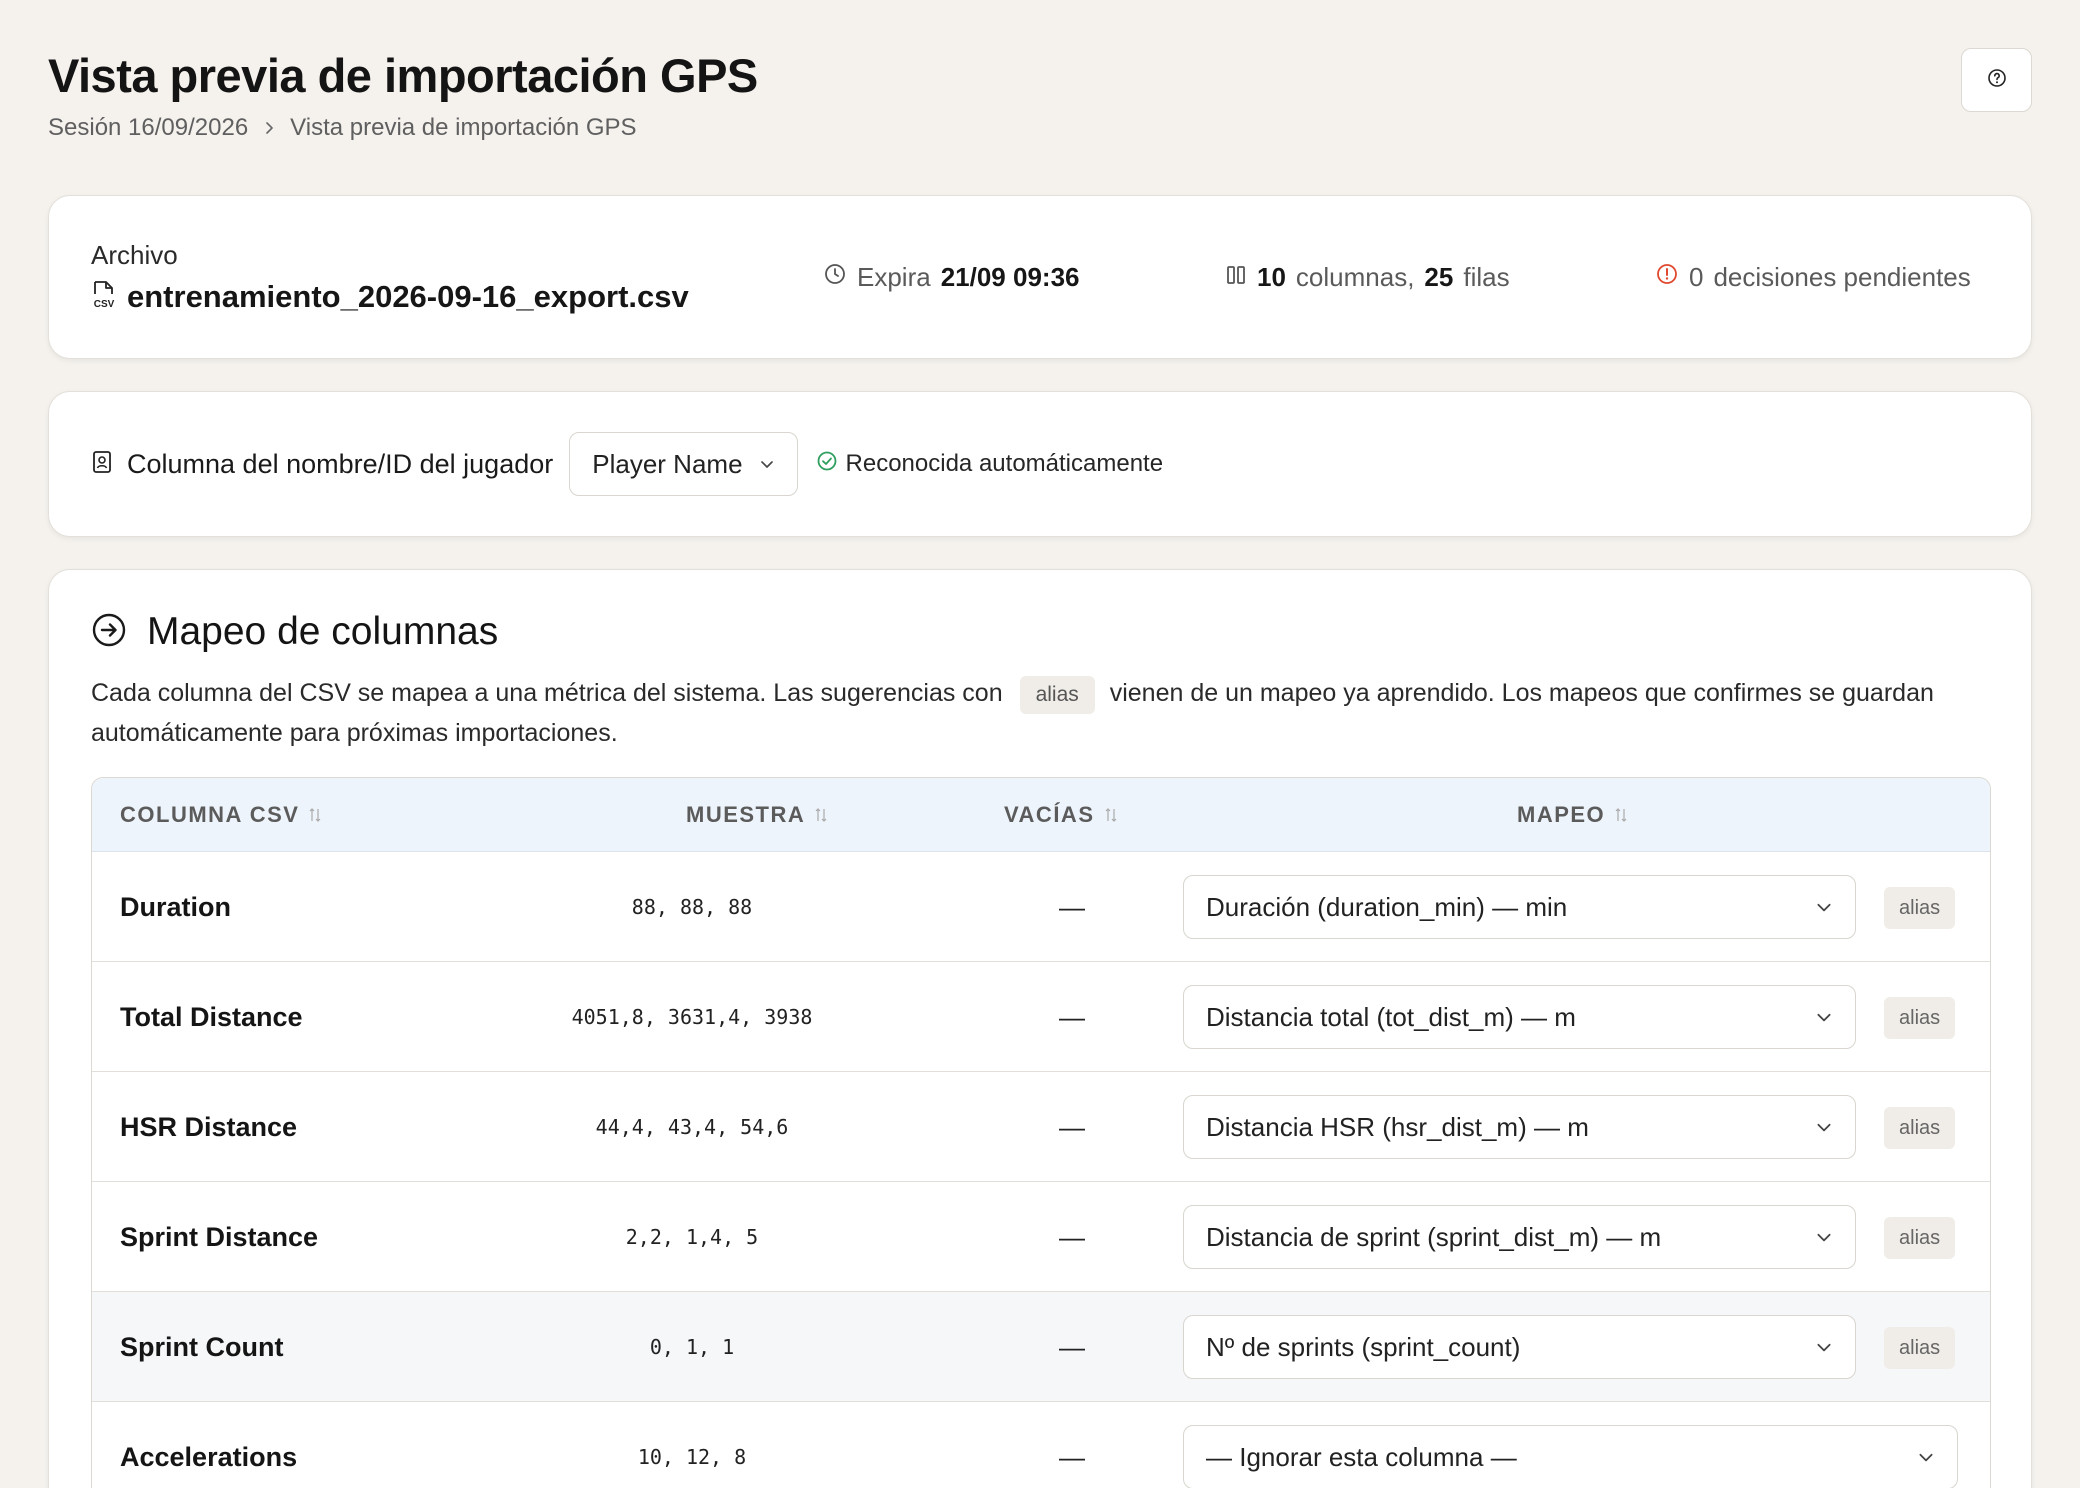 This screenshot has width=2080, height=1488. Describe the element at coordinates (323, 631) in the screenshot. I see `mapping-title: Mapeo de columnas` at that location.